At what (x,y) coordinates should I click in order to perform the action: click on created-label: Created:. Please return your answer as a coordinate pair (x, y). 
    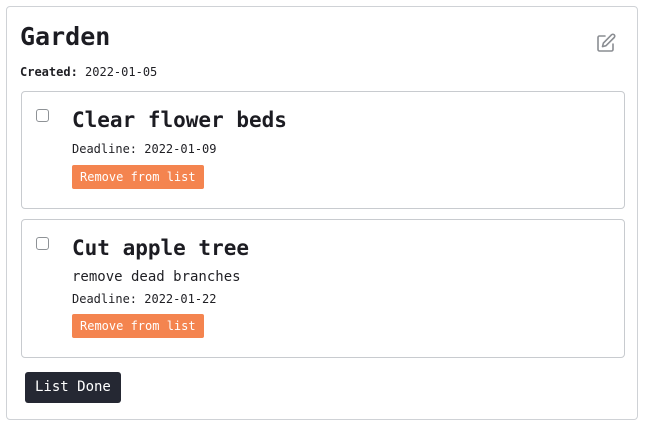
    Looking at the image, I should click on (49, 72).